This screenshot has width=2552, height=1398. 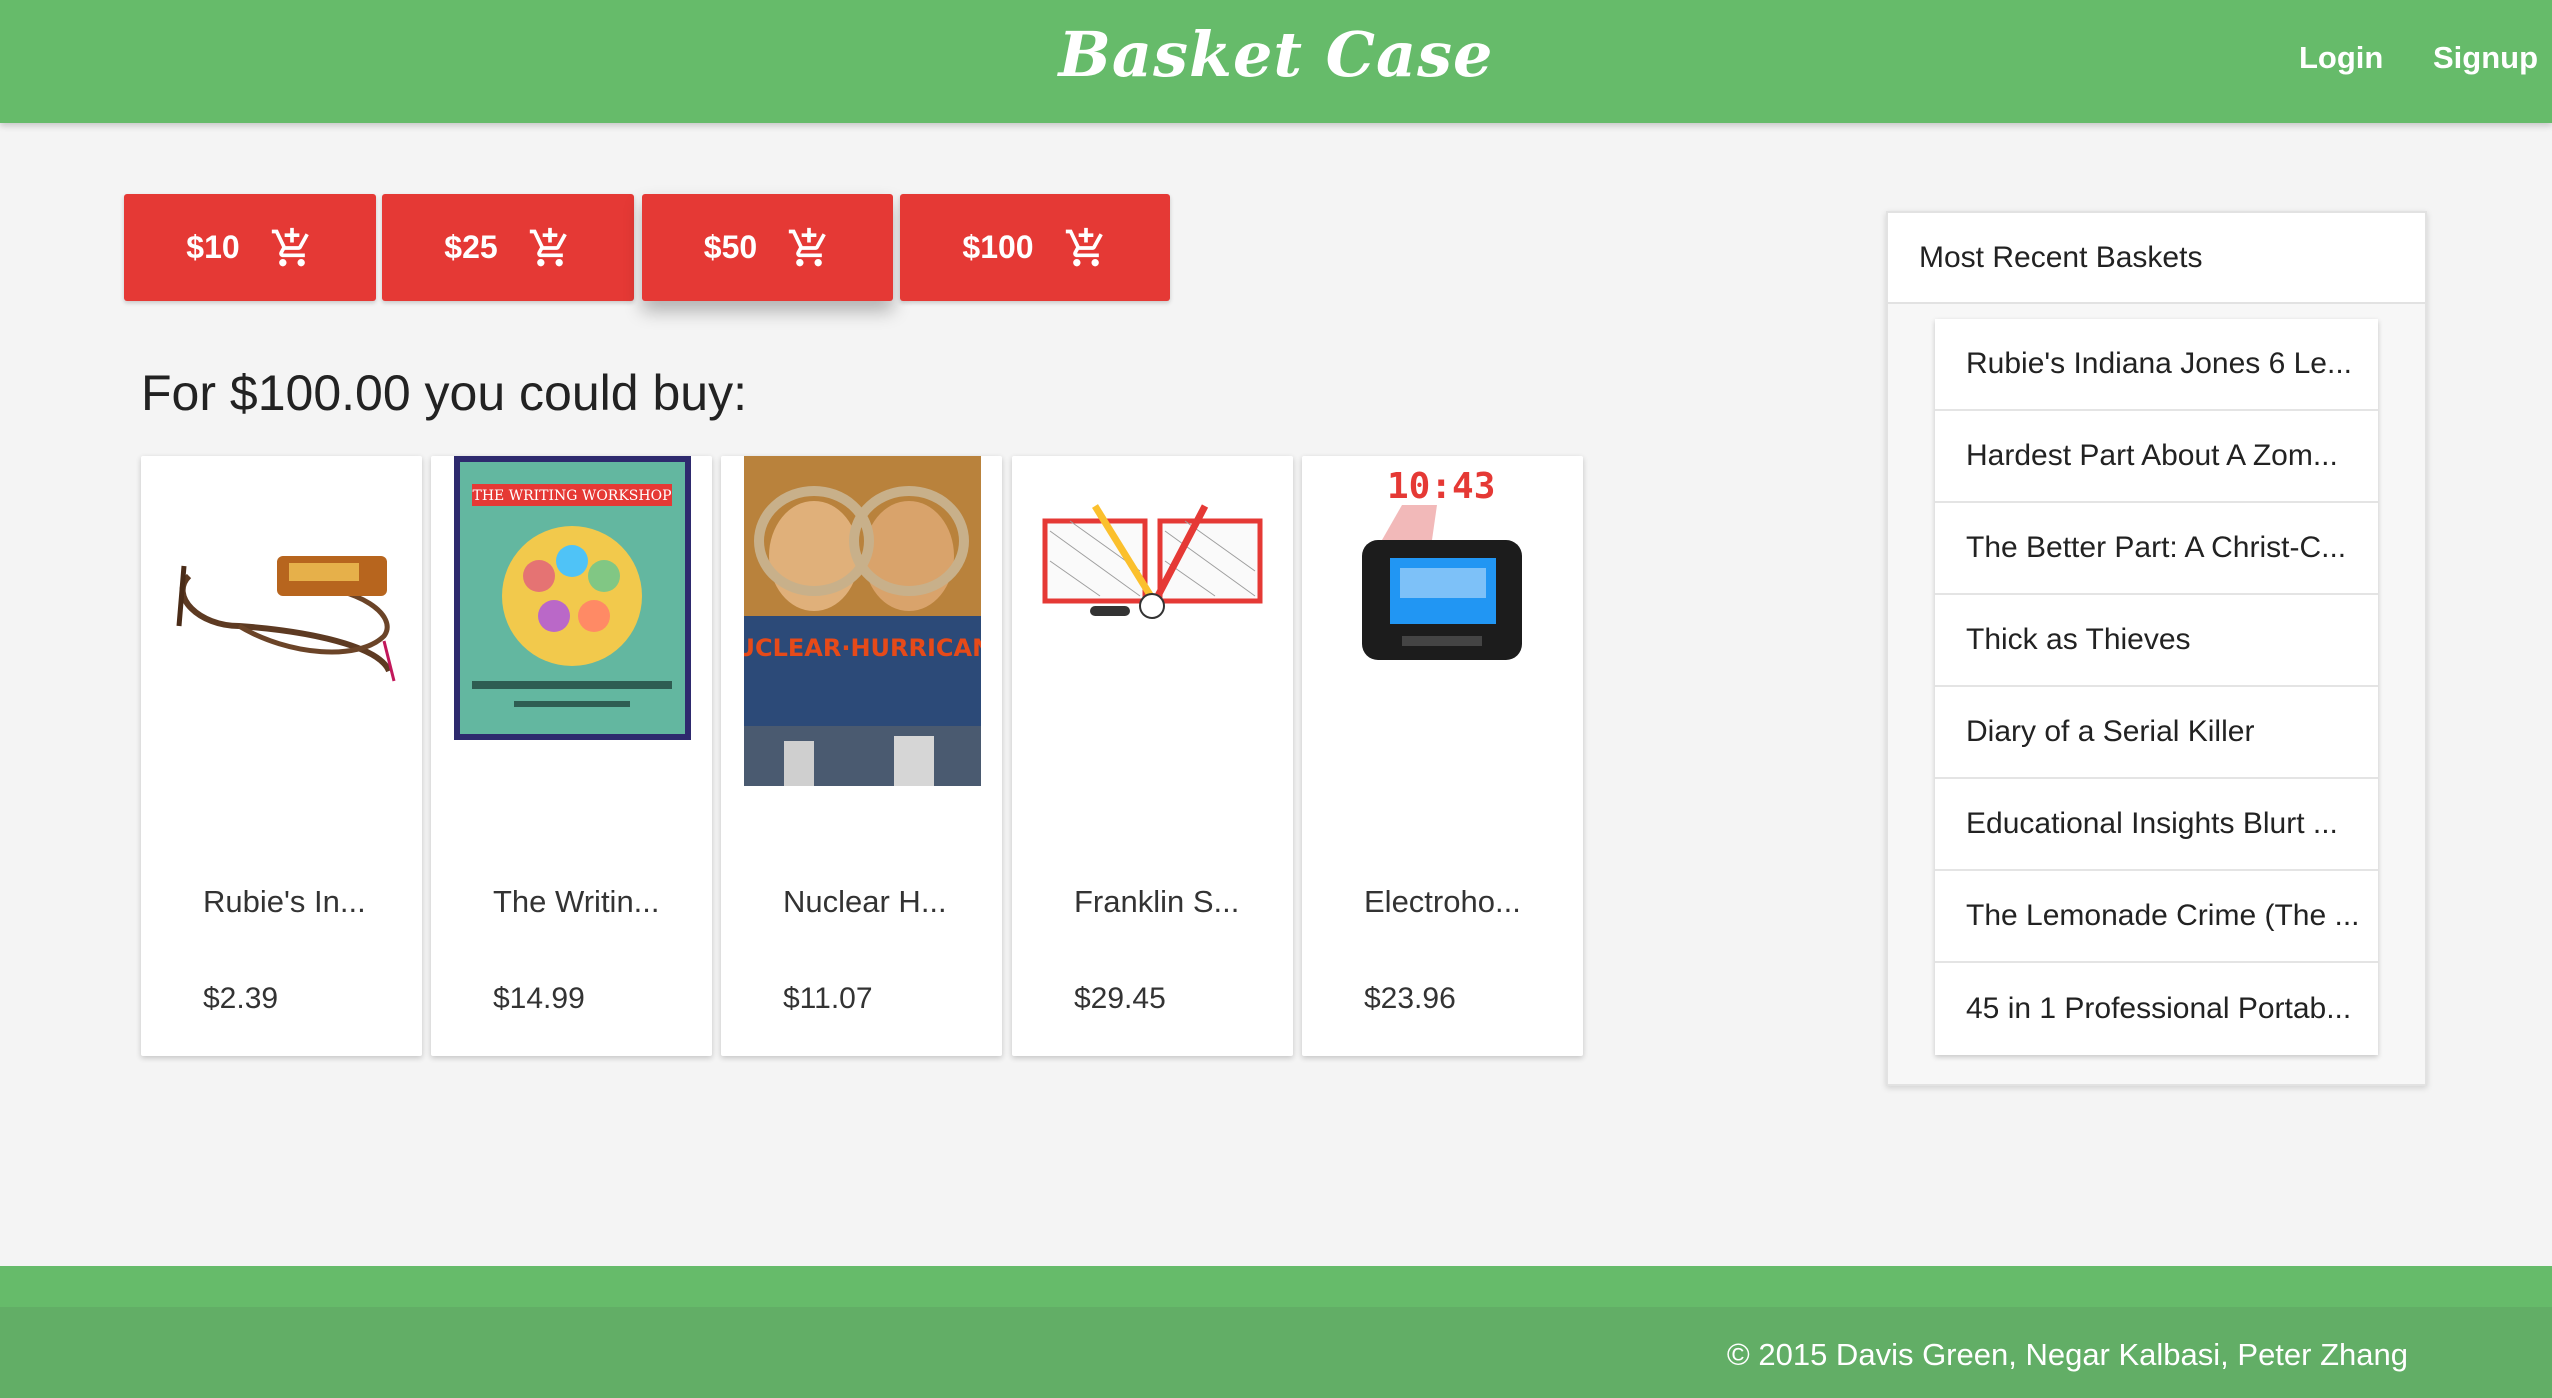 What do you see at coordinates (572, 598) in the screenshot?
I see `book-cover-image: THE WRITING WORKSHOP` at bounding box center [572, 598].